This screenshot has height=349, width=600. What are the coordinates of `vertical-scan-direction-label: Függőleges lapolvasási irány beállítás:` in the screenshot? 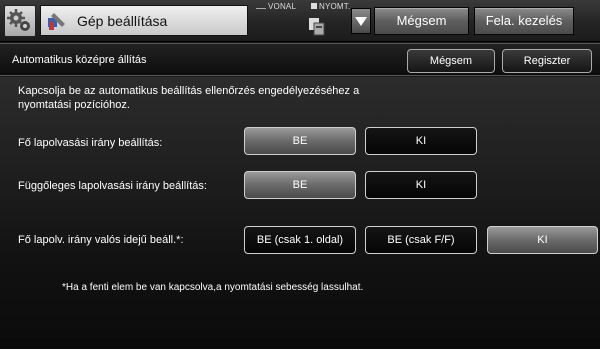 It's located at (112, 186).